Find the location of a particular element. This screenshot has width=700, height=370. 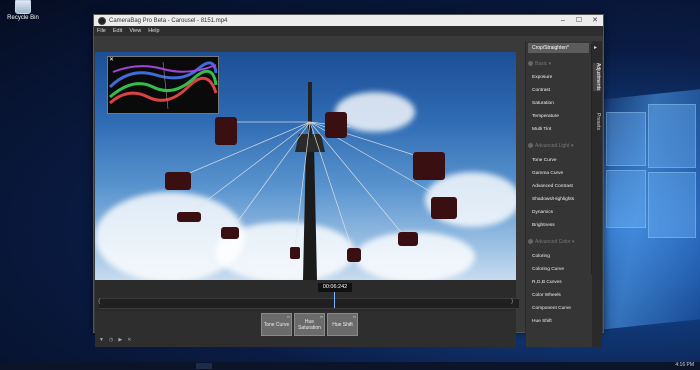

section-basic-label: Basic is located at coordinates (541, 64).